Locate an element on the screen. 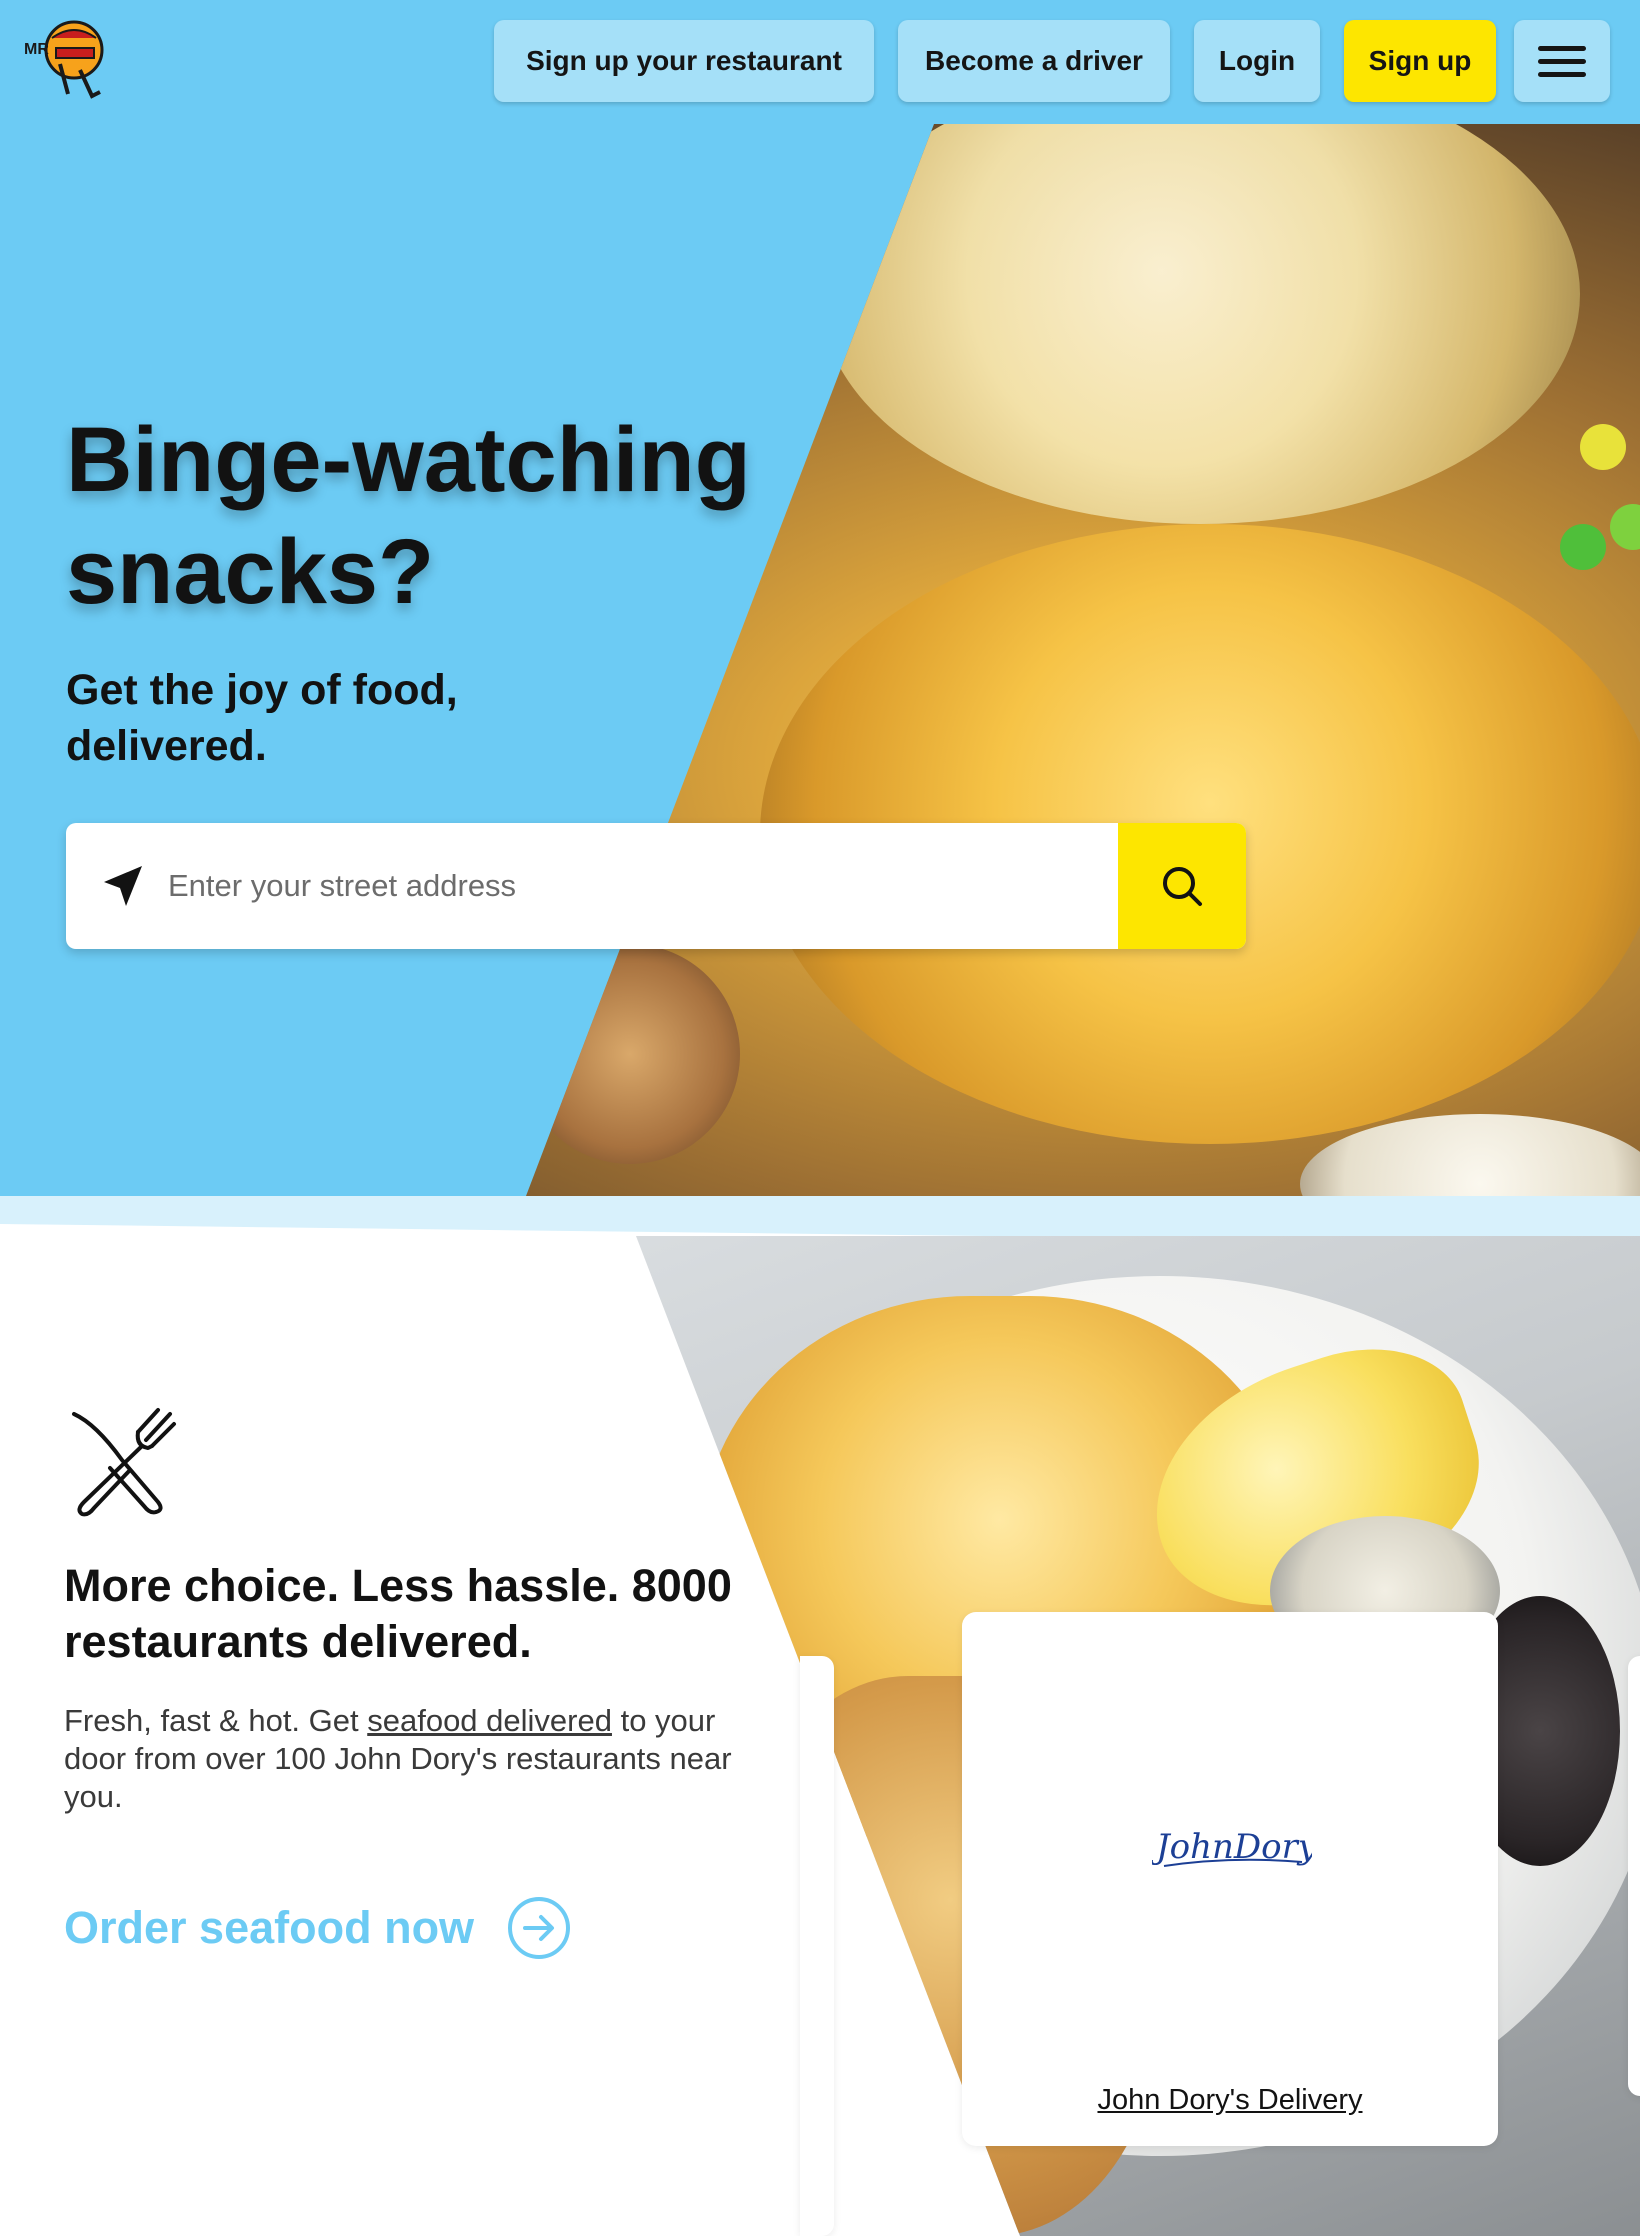  search-button is located at coordinates (1182, 886).